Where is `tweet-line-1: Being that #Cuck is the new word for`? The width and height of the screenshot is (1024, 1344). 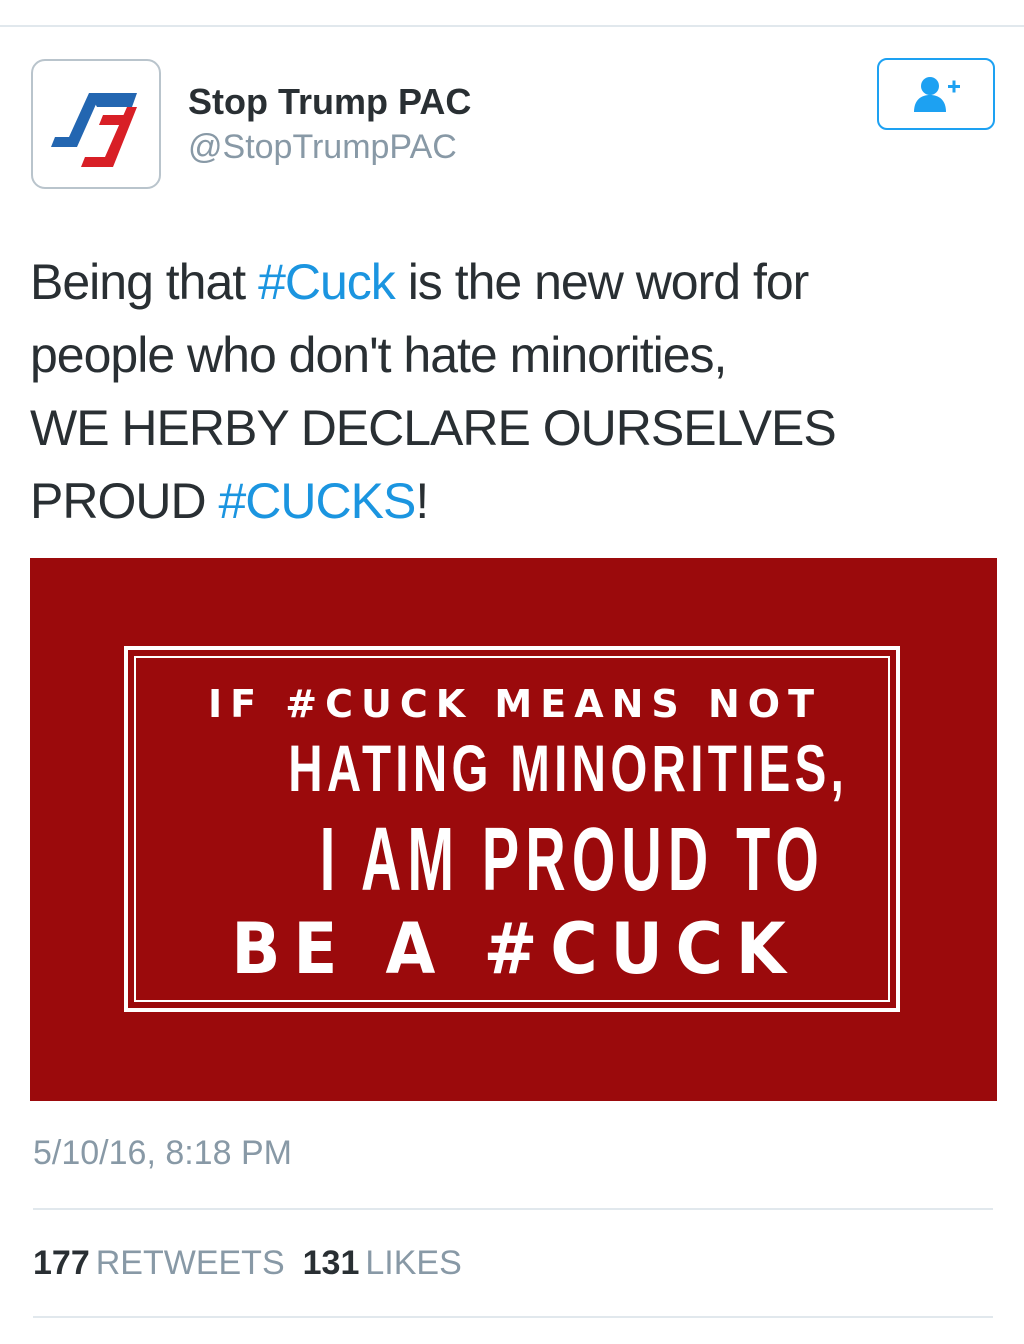
tweet-line-1: Being that #Cuck is the new word for is located at coordinates (510, 282).